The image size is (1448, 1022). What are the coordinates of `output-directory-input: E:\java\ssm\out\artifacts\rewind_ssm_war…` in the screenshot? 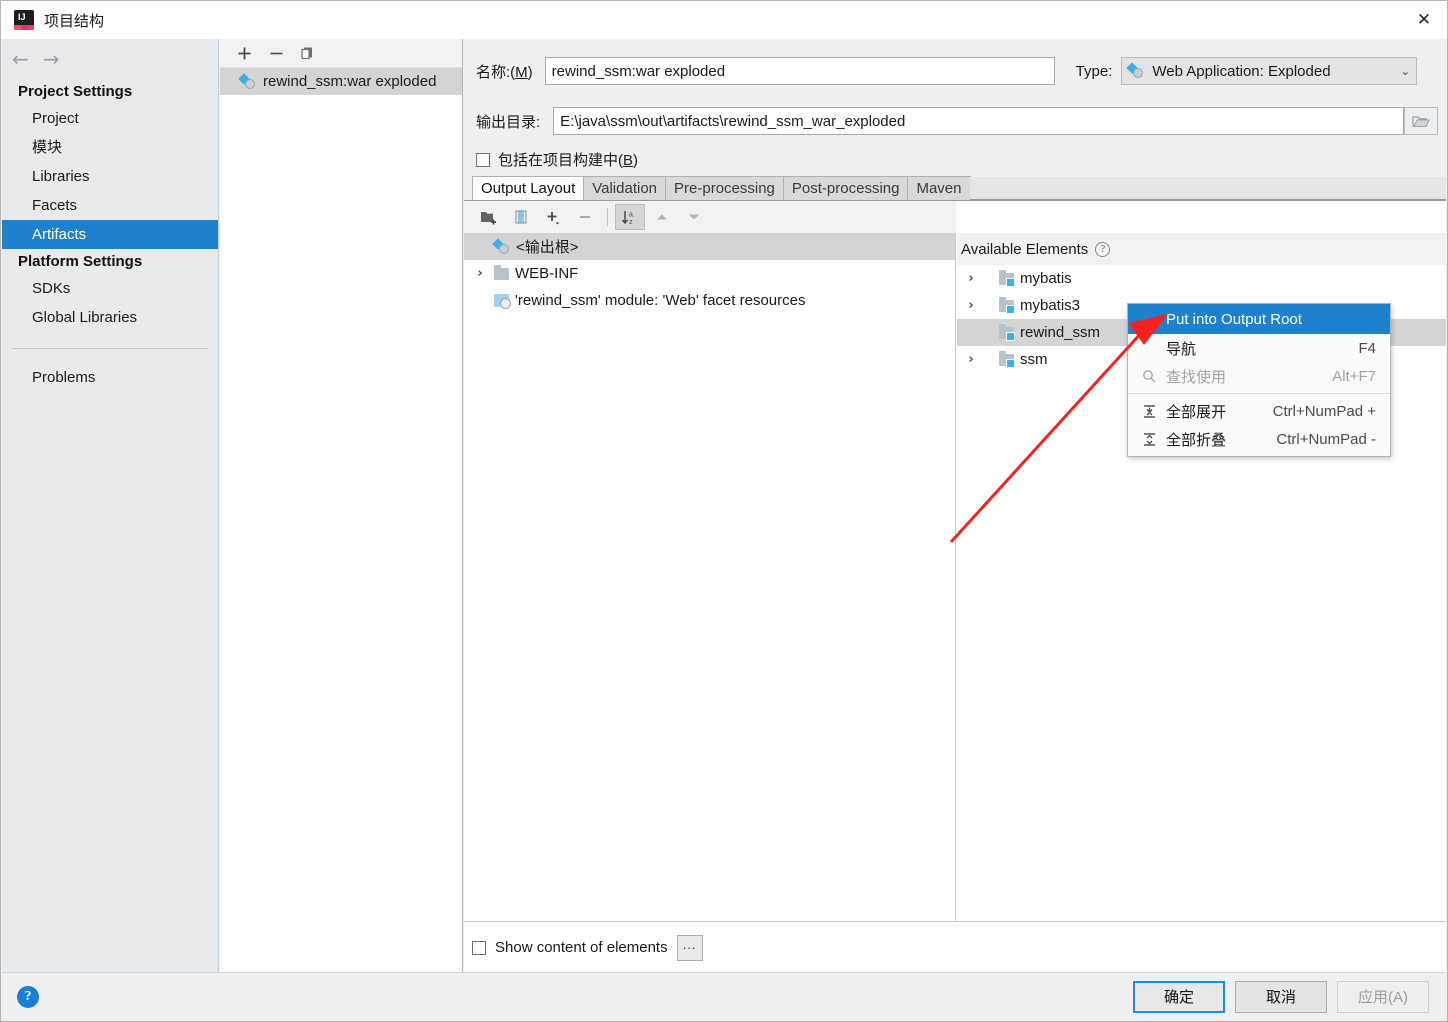 It's located at (978, 121).